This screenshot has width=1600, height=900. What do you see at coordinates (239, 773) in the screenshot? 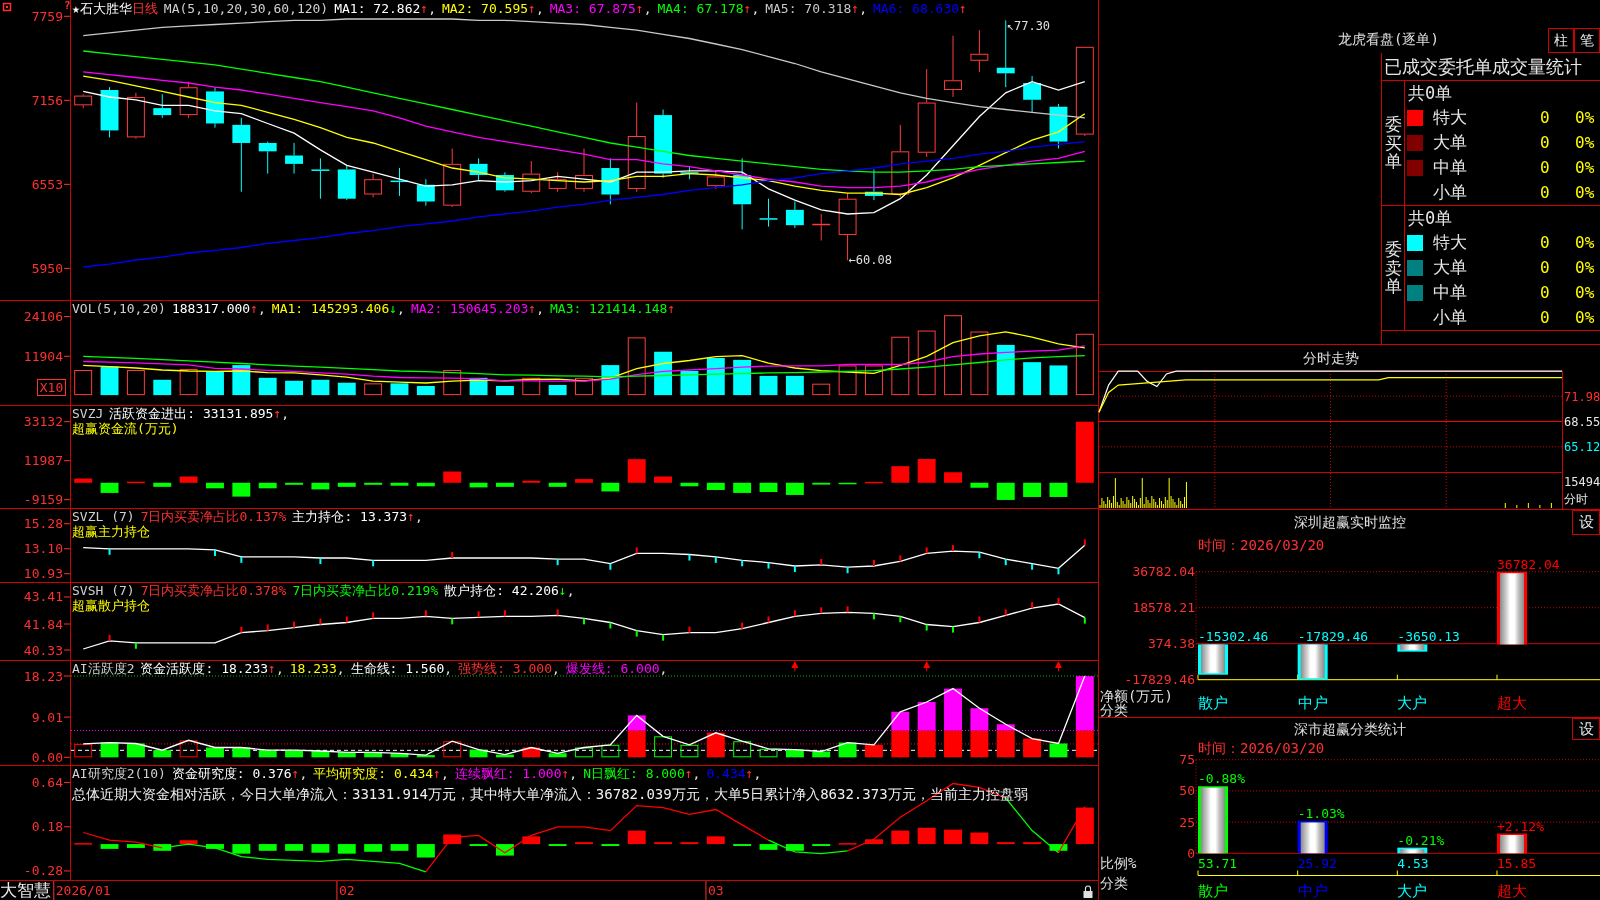
I see `legend-value: 资金研究度: 0.376↑,` at bounding box center [239, 773].